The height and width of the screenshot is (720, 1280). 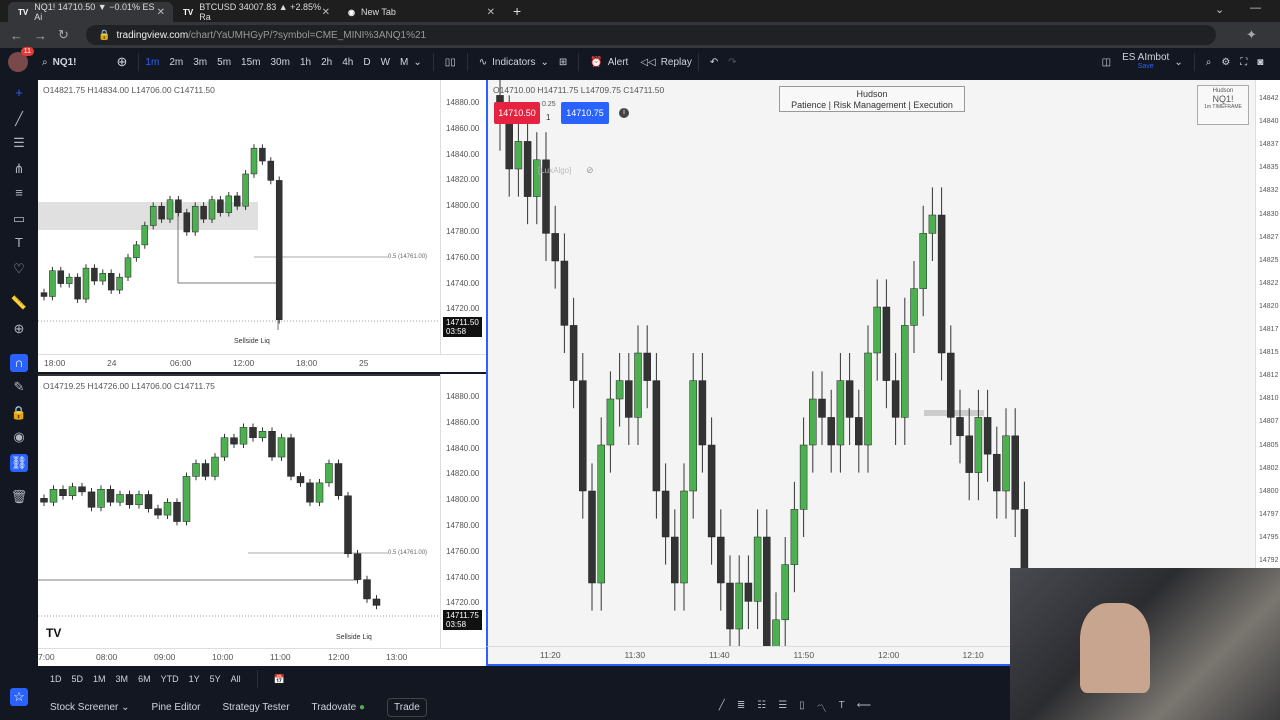 What do you see at coordinates (1255, 8) in the screenshot?
I see `minimize-button: —` at bounding box center [1255, 8].